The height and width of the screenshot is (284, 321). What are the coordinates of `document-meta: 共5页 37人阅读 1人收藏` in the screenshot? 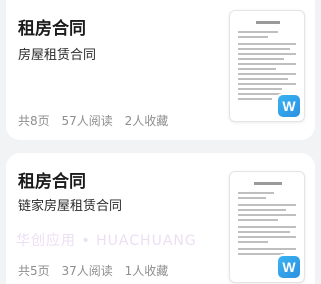 It's located at (96, 270).